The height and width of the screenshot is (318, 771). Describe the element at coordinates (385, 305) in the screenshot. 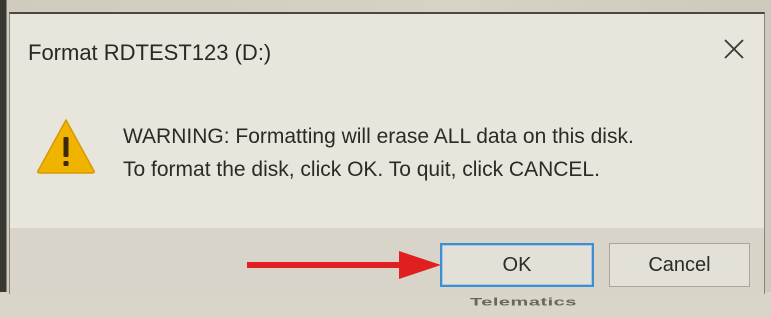

I see `background-window-strip` at that location.